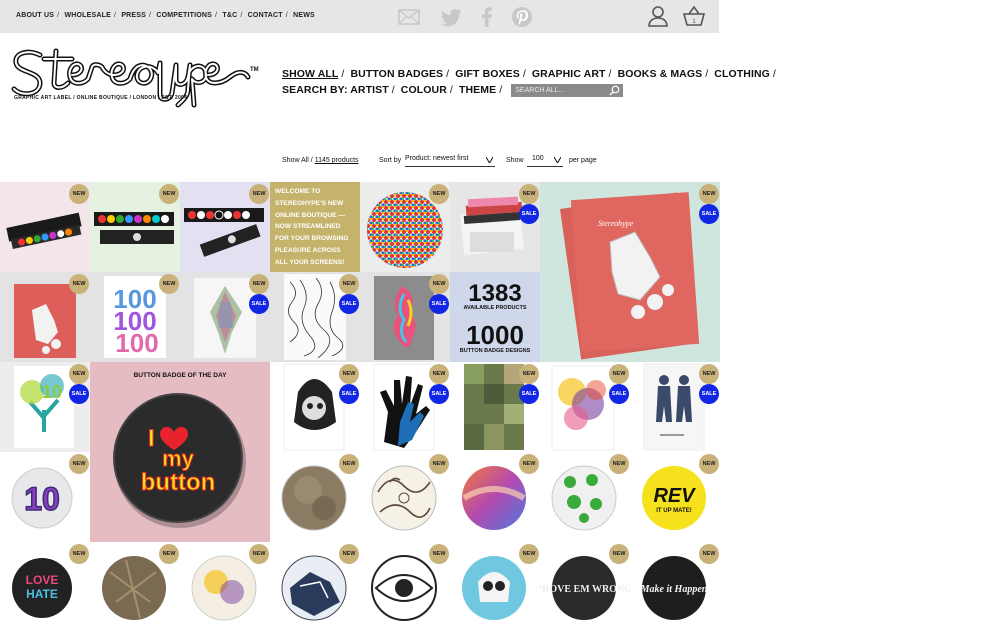 This screenshot has height=632, width=988. What do you see at coordinates (42, 580) in the screenshot?
I see `badge-text-love: LOVE` at bounding box center [42, 580].